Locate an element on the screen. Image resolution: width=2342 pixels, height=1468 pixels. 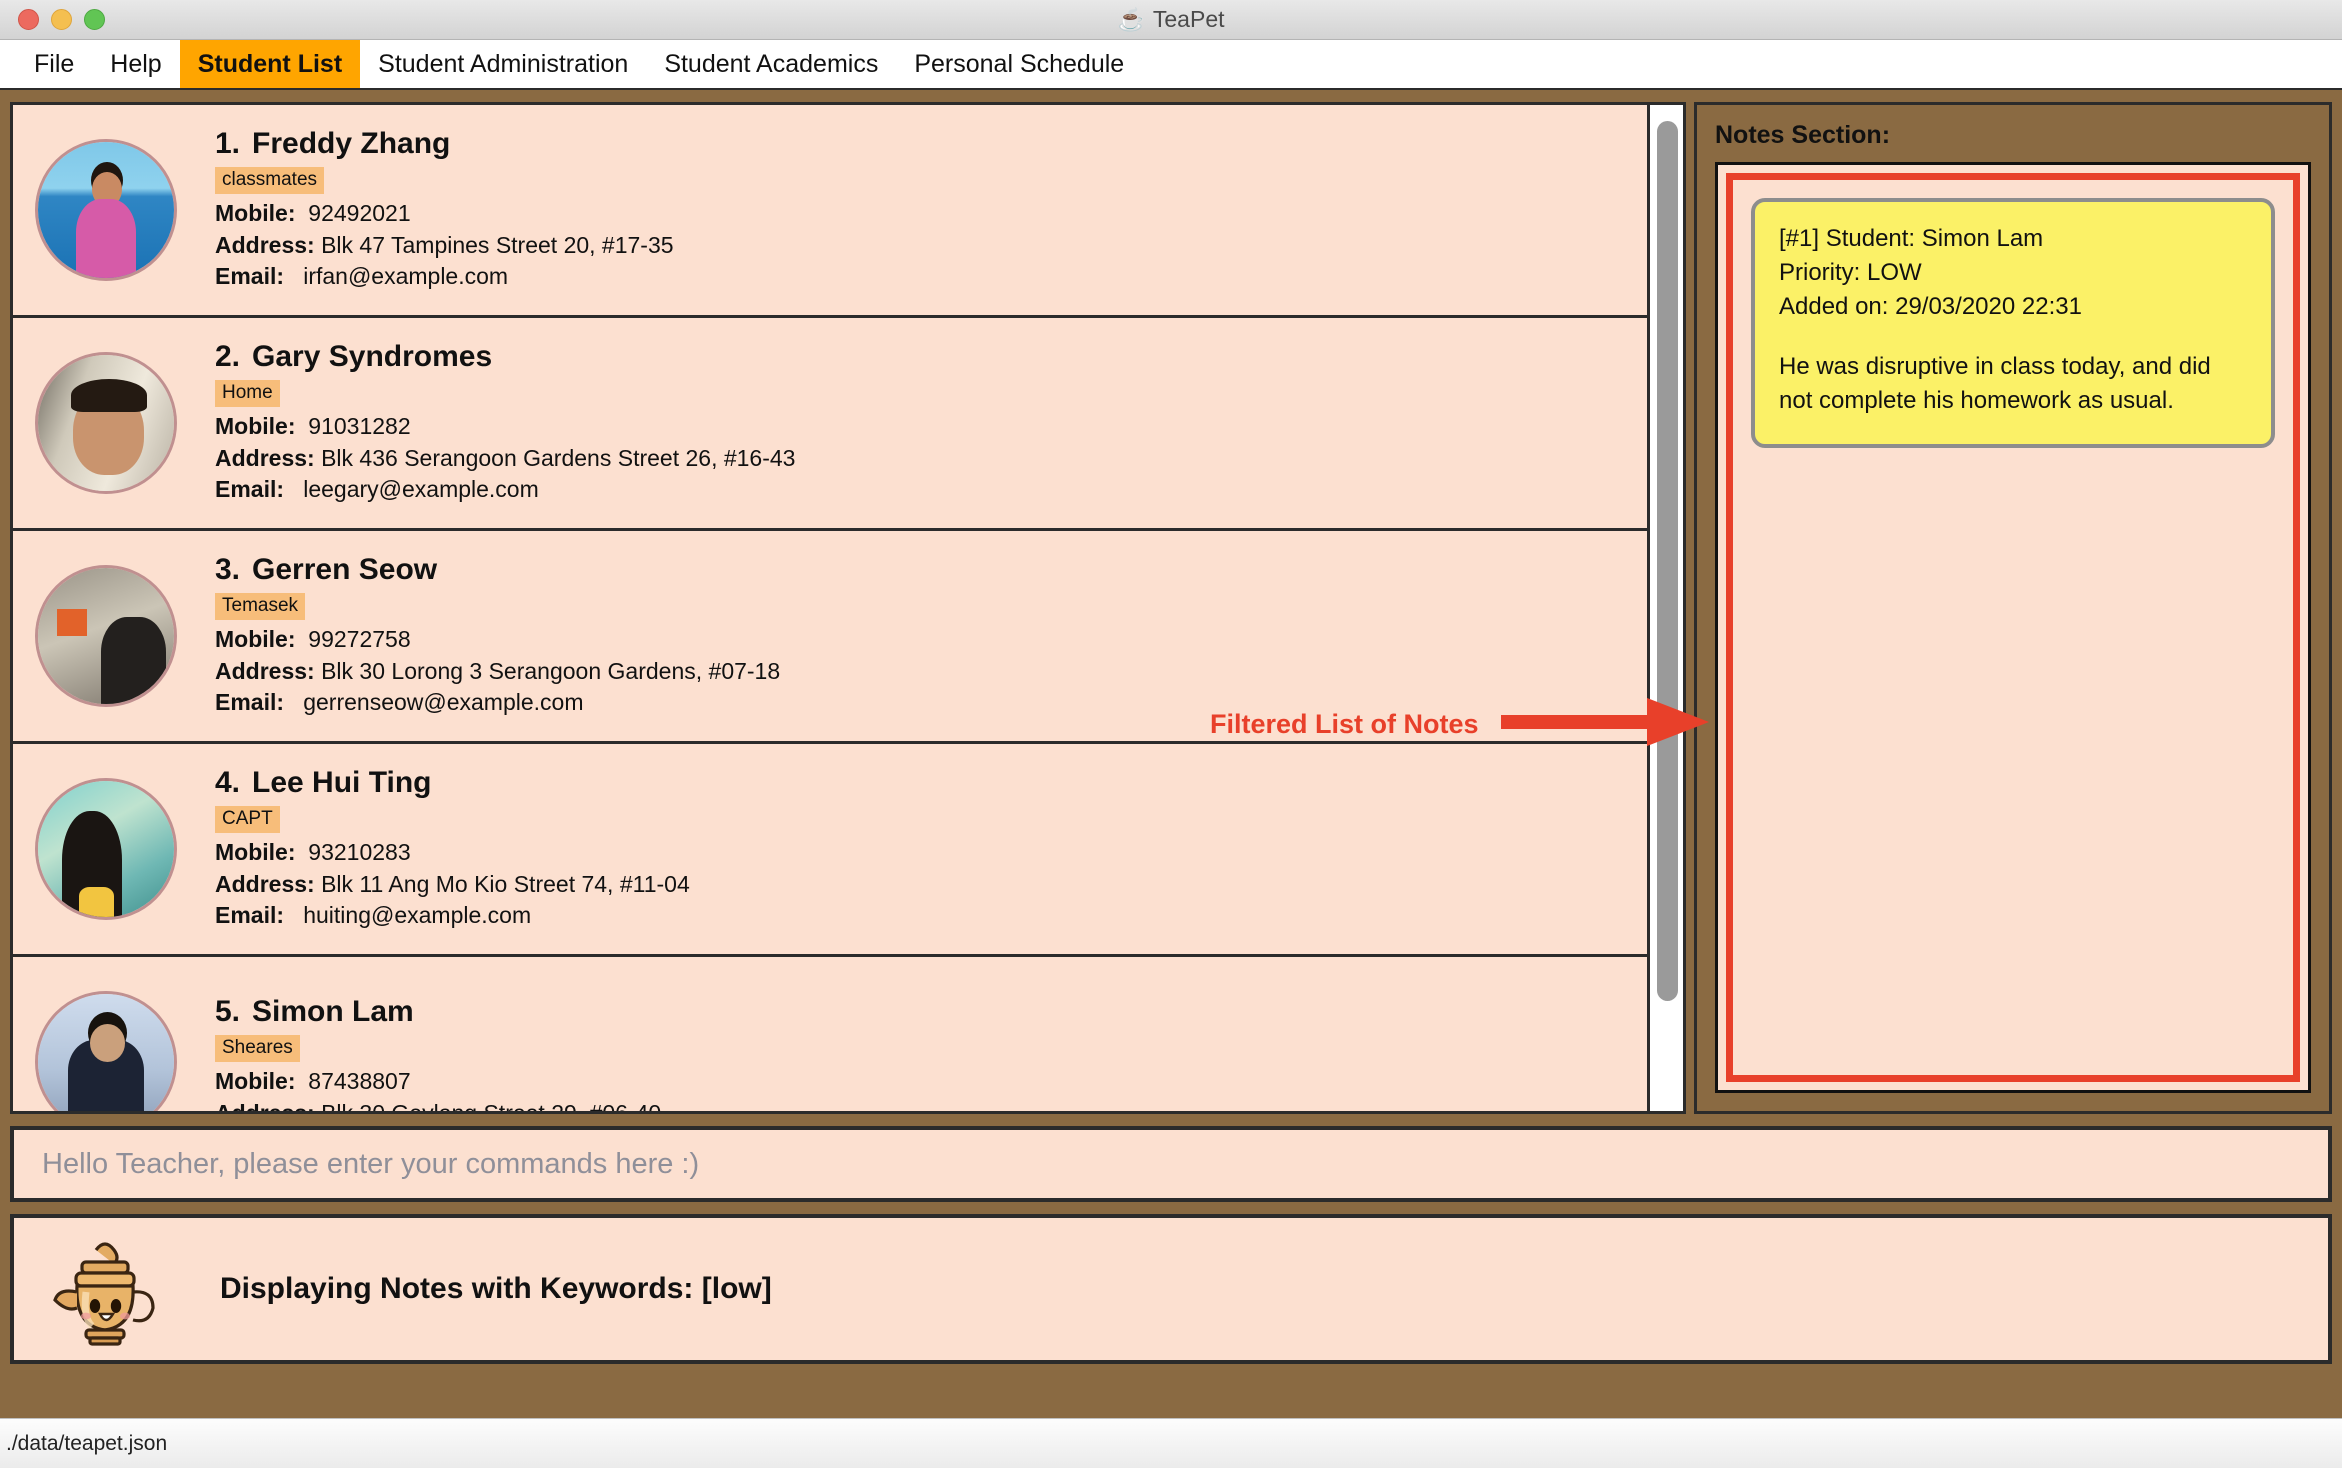
note-spacer is located at coordinates (2013, 337).